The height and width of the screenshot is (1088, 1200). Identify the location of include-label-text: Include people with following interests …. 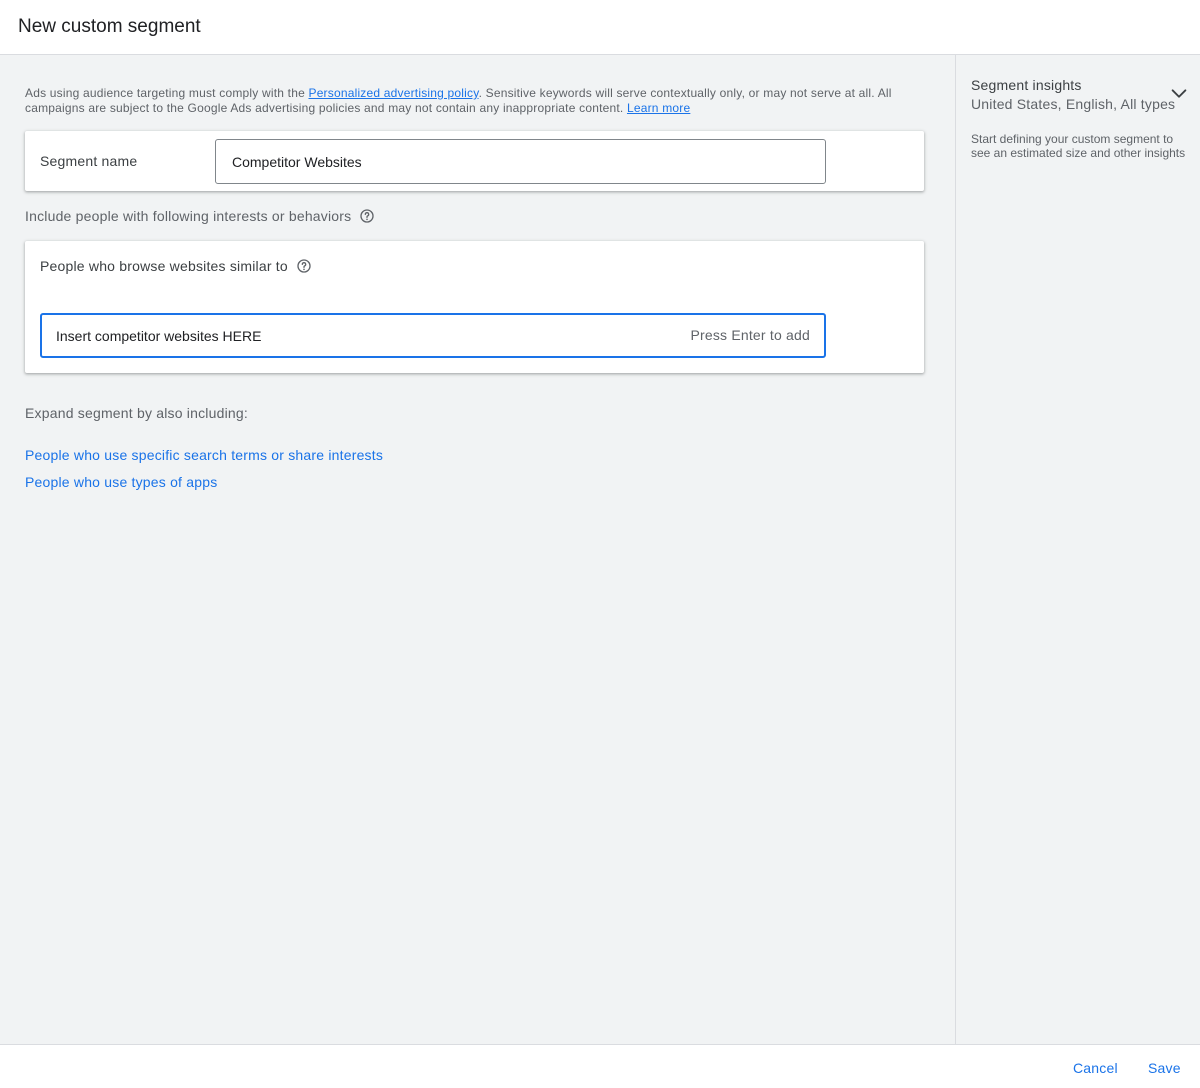
(188, 216).